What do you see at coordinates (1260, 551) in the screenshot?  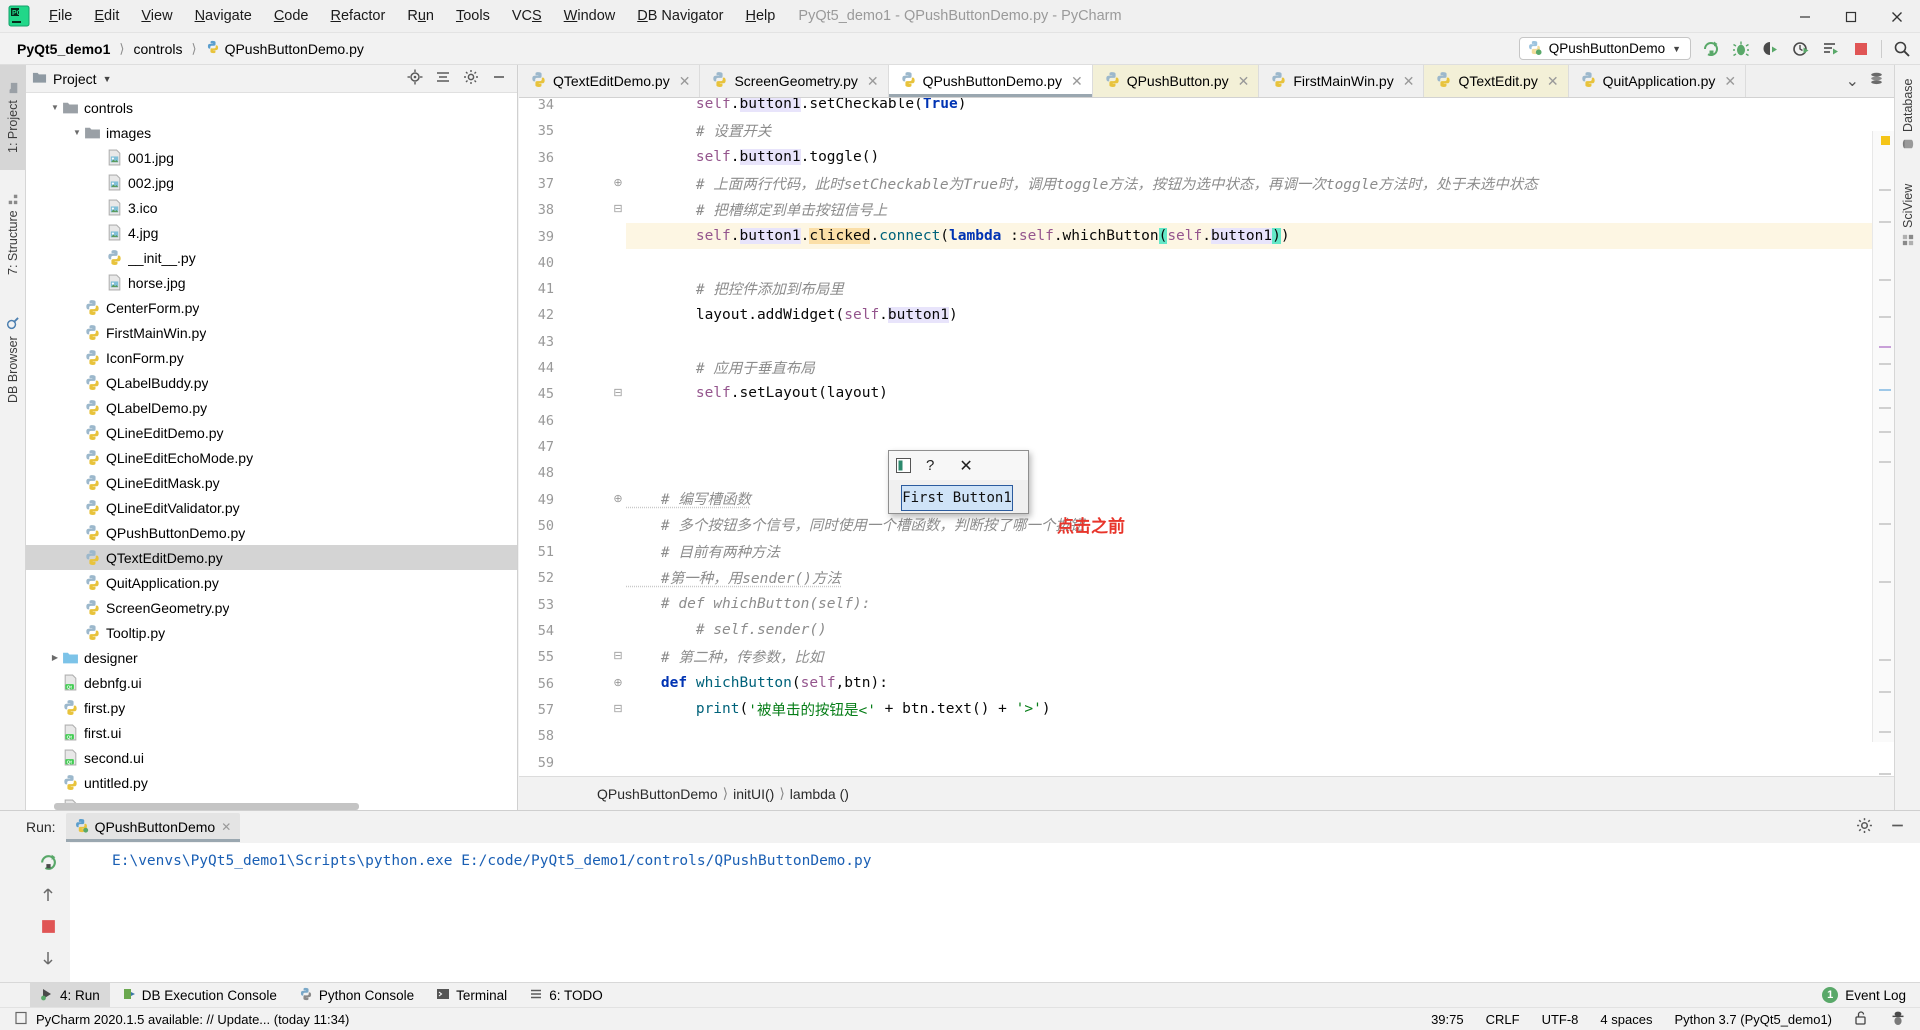 I see `code-line: # 目前有两种方法` at bounding box center [1260, 551].